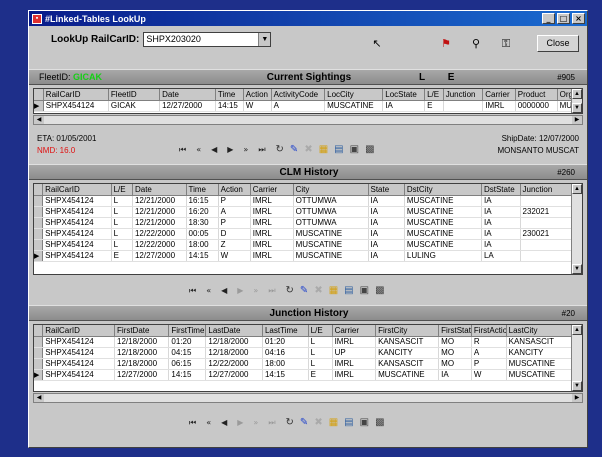 The width and height of the screenshot is (602, 457). I want to click on table-cell: UP, so click(354, 353).